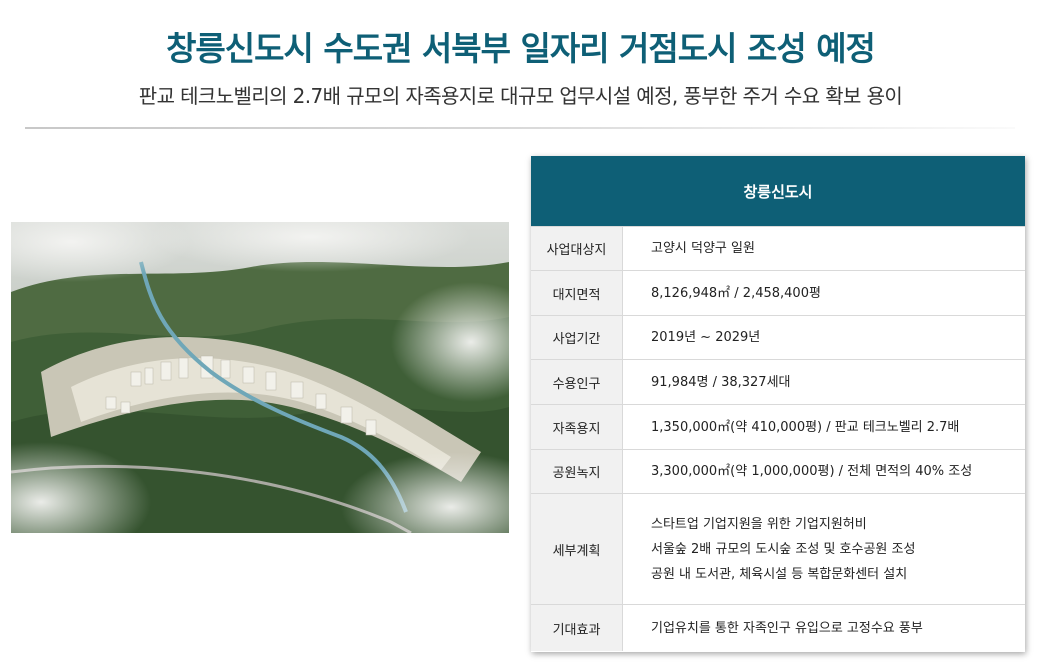  Describe the element at coordinates (520, 128) in the screenshot. I see `divider` at that location.